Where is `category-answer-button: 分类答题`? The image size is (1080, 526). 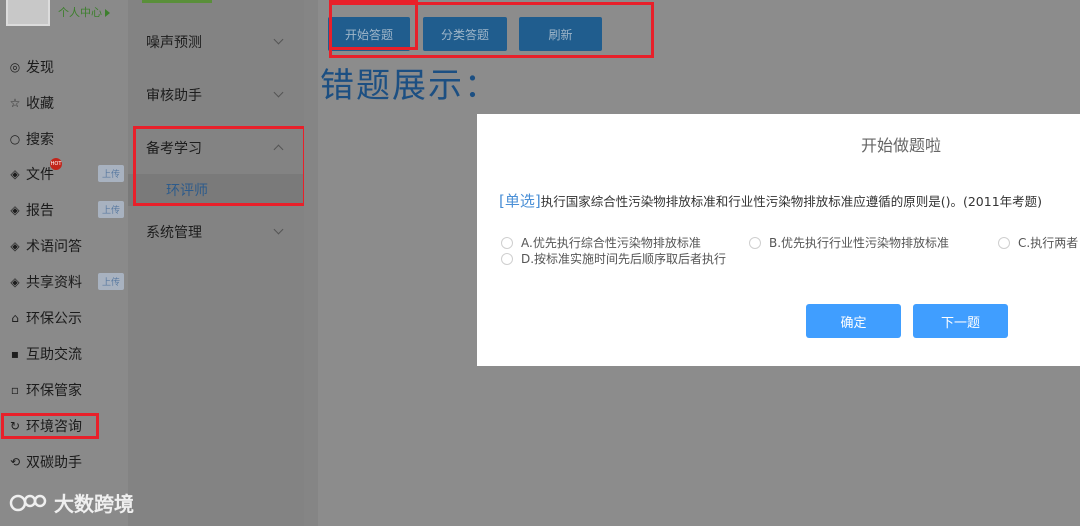 category-answer-button: 分类答题 is located at coordinates (465, 34).